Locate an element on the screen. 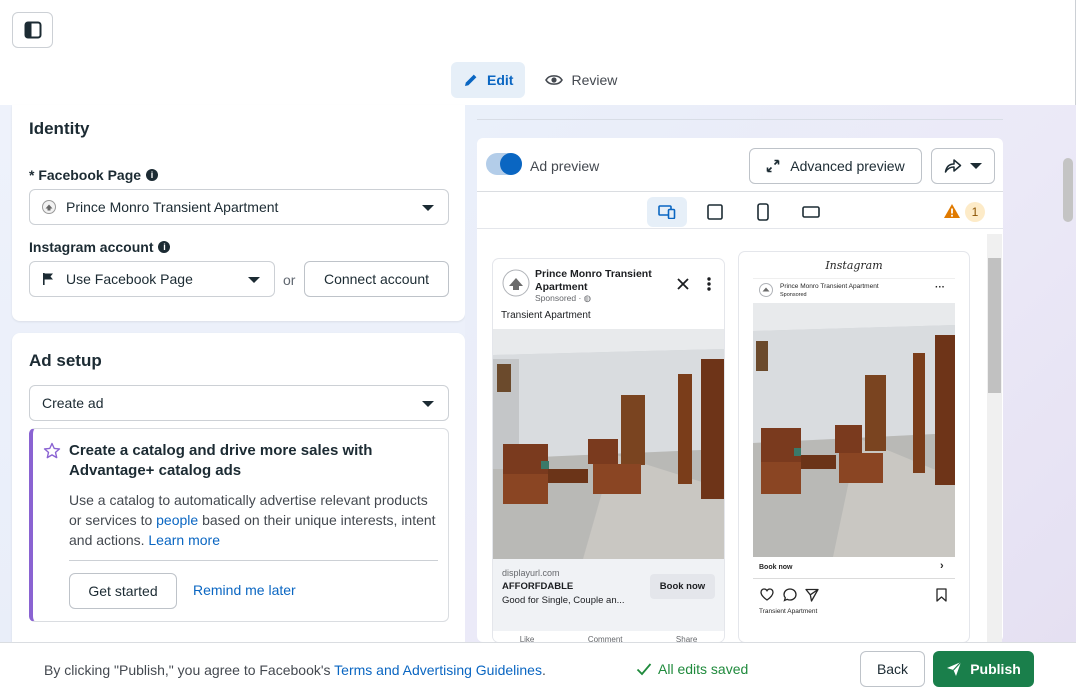 The width and height of the screenshot is (1076, 692). chevron-right-icon: › is located at coordinates (942, 566).